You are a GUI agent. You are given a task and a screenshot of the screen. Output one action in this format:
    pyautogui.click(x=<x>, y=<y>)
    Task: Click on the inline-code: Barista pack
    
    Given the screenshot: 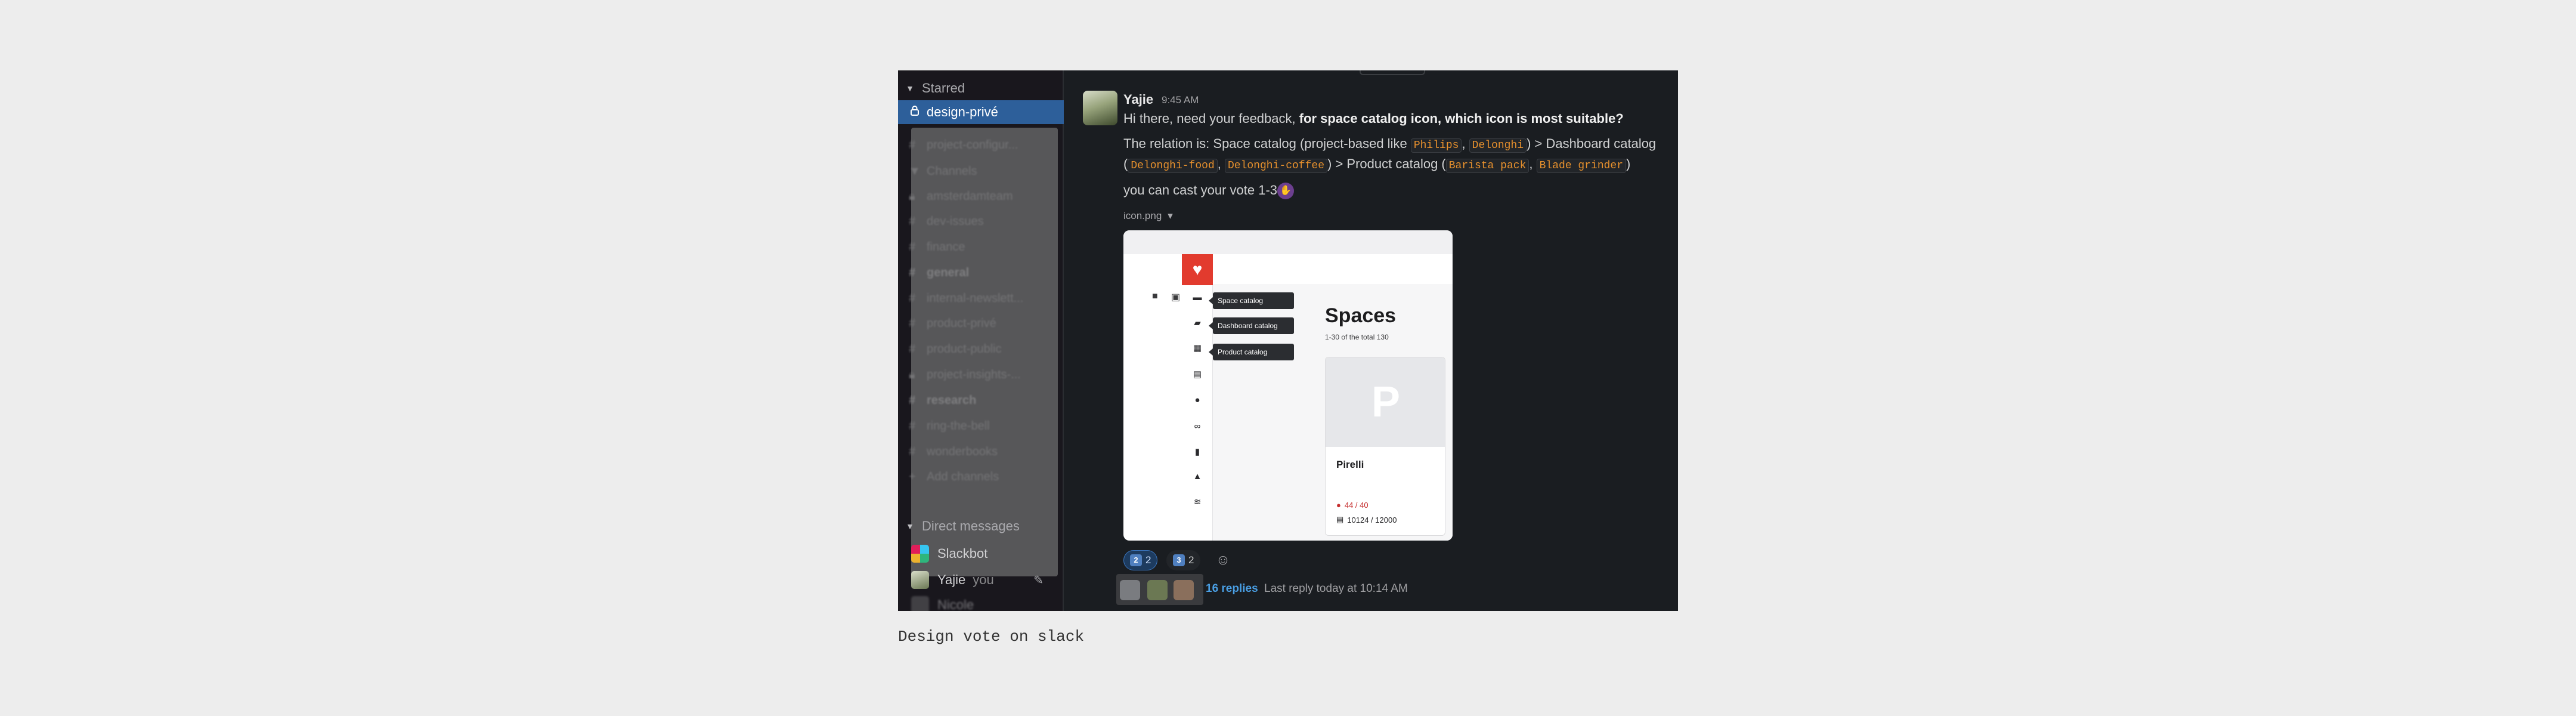 What is the action you would take?
    pyautogui.click(x=1488, y=166)
    